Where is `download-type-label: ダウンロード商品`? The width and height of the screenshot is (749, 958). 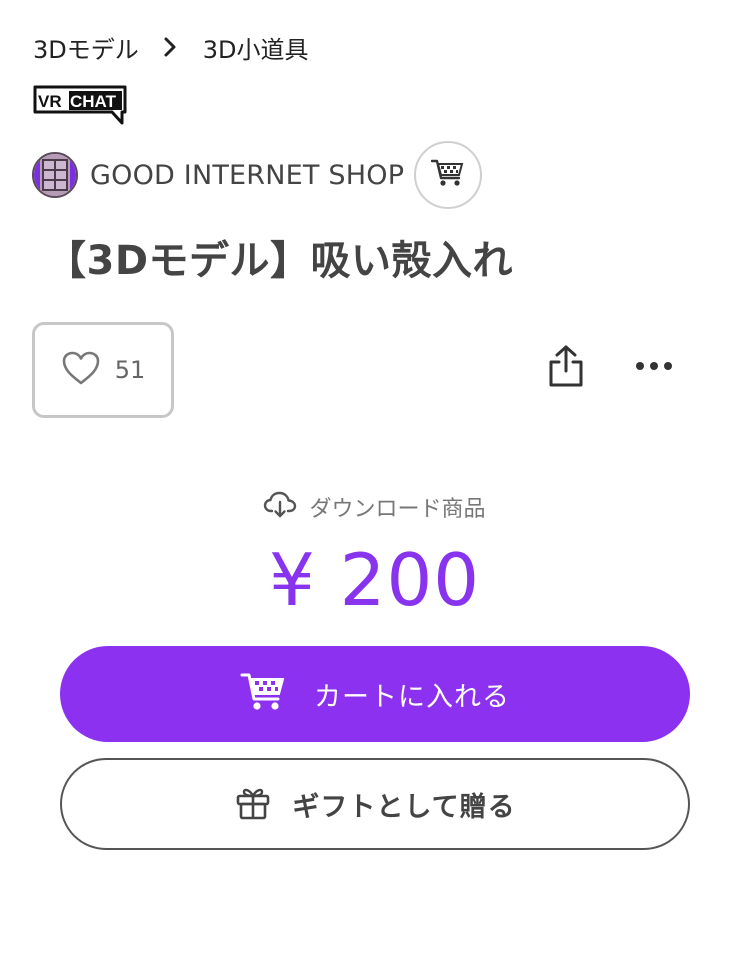
download-type-label: ダウンロード商品 is located at coordinates (397, 509).